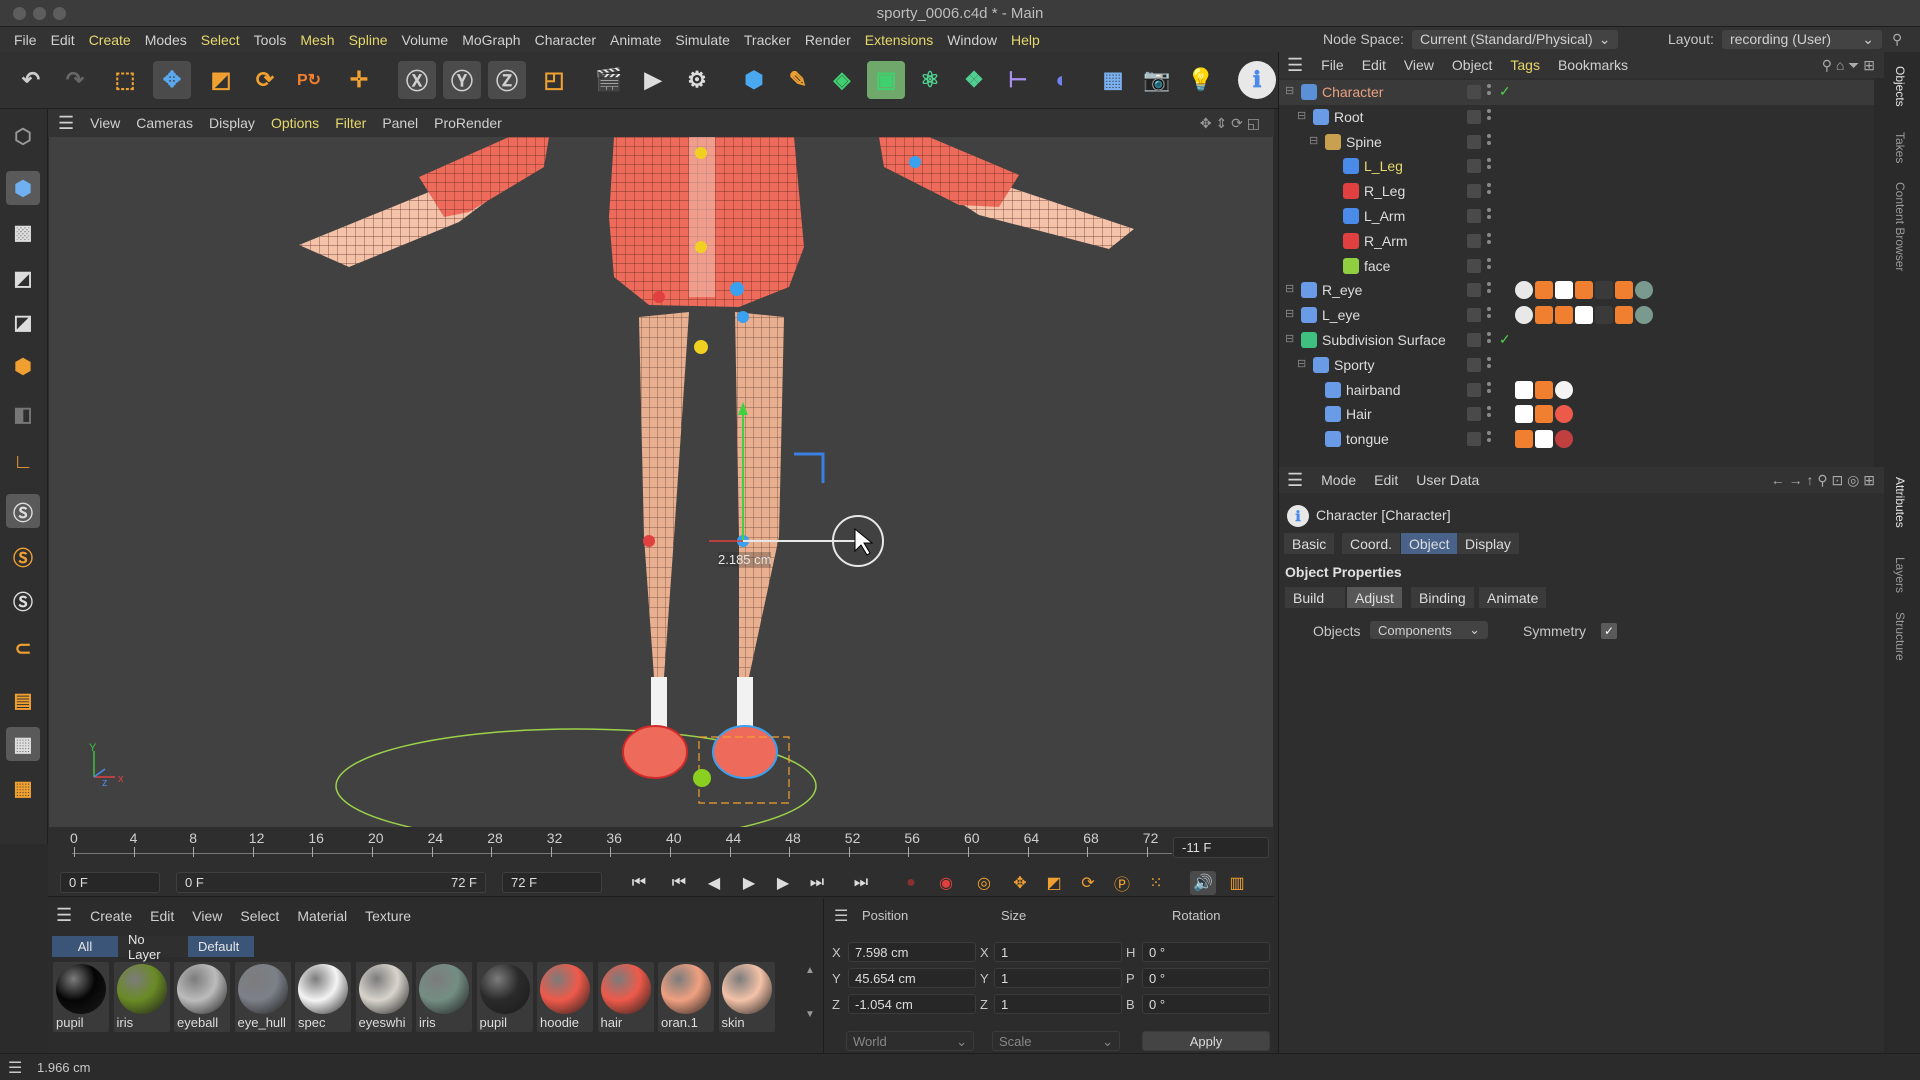  Describe the element at coordinates (912, 978) in the screenshot. I see `position-field: 45.654 cm` at that location.